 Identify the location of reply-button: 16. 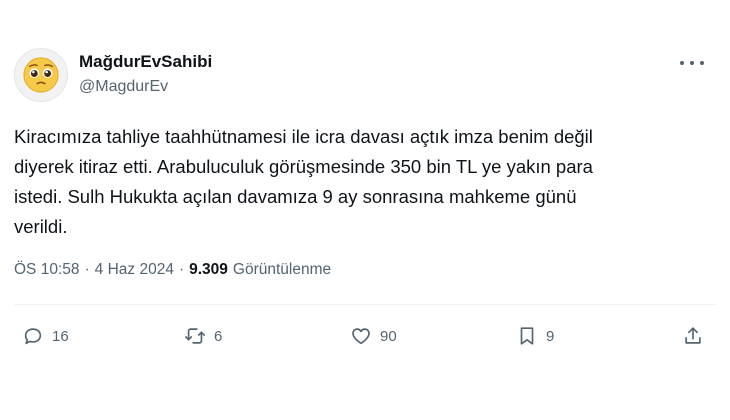
(45, 336).